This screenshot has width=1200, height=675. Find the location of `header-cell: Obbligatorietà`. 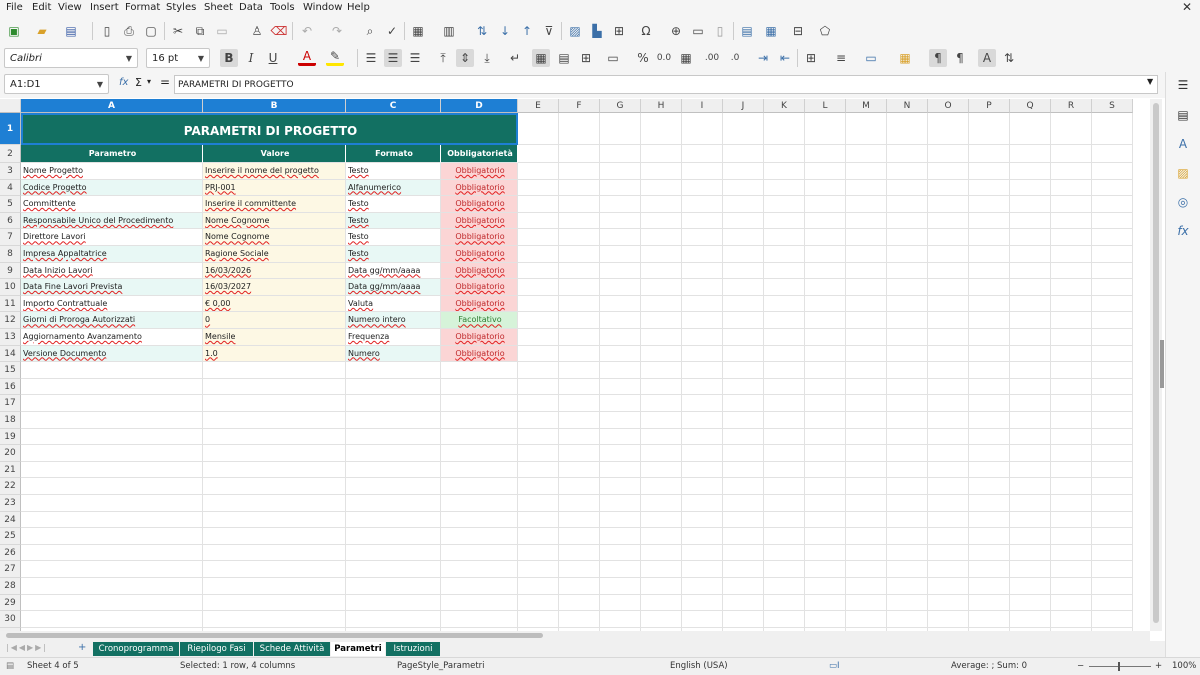

header-cell: Obbligatorietà is located at coordinates (479, 154).